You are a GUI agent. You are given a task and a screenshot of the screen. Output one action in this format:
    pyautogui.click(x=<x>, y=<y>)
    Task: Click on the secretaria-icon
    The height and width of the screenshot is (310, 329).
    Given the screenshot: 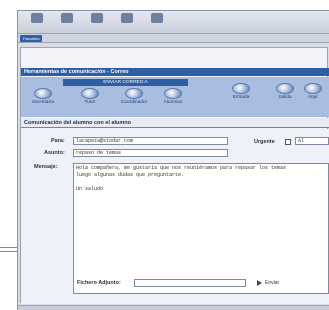 What is the action you would take?
    pyautogui.click(x=43, y=93)
    